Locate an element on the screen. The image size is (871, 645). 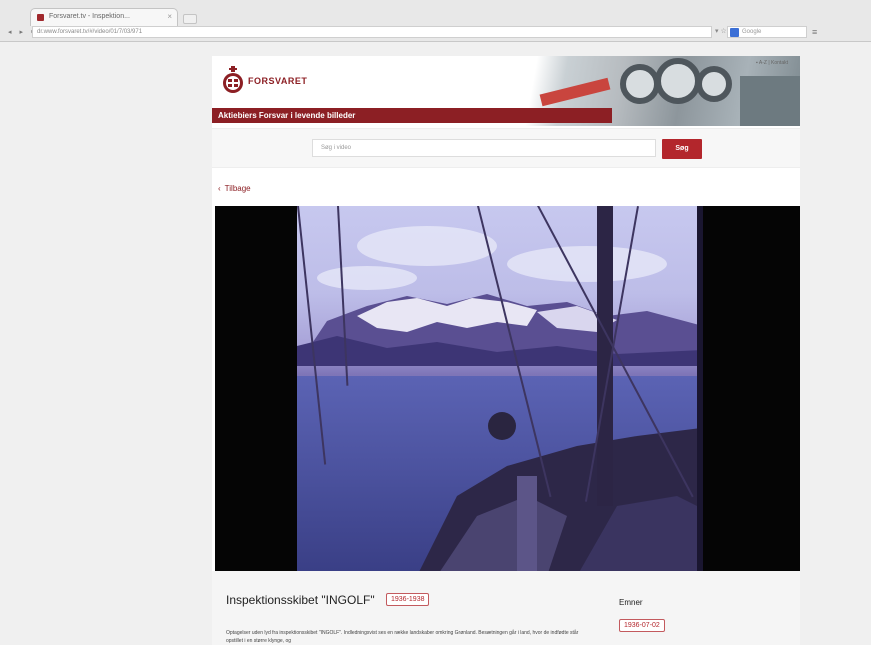
browser-menu-icon: ≡ is located at coordinates (814, 32).